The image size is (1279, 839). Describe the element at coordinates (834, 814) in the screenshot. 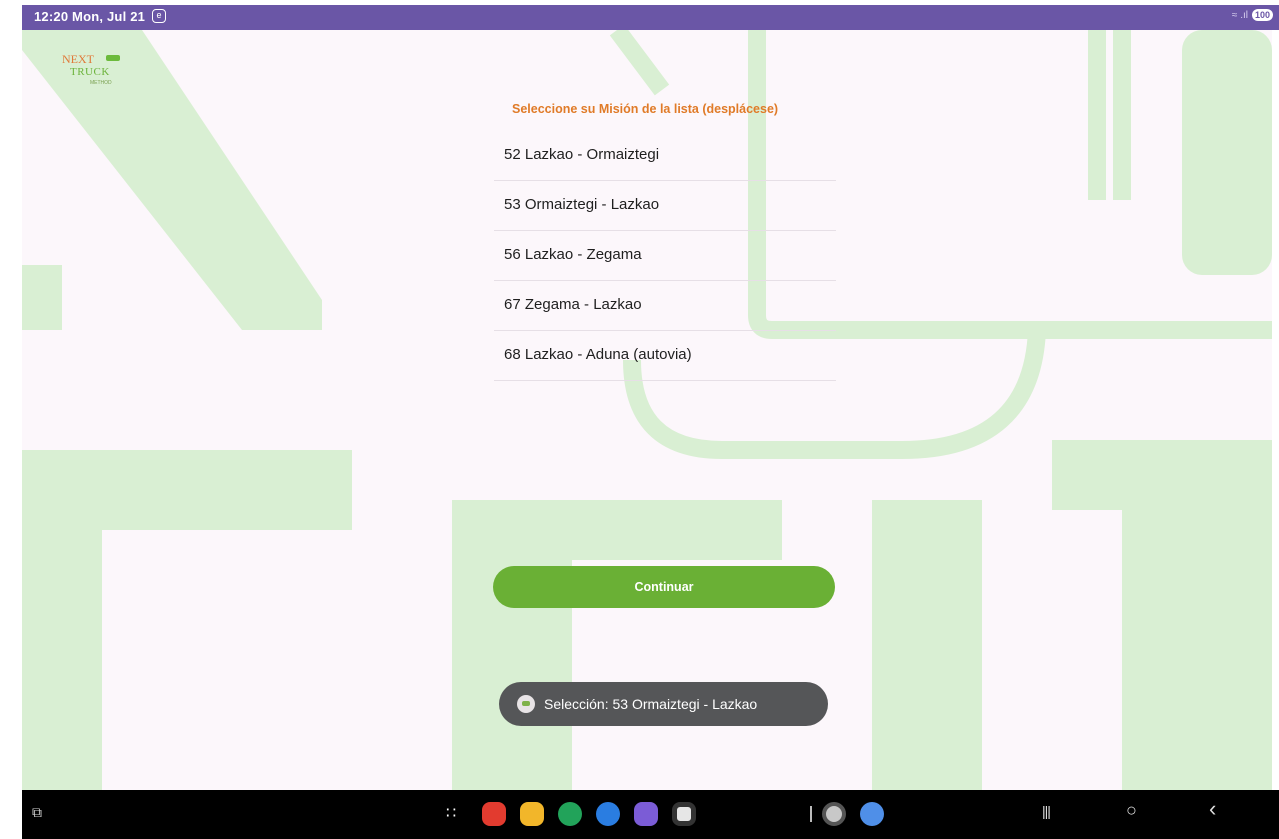

I see `settings-icon` at that location.